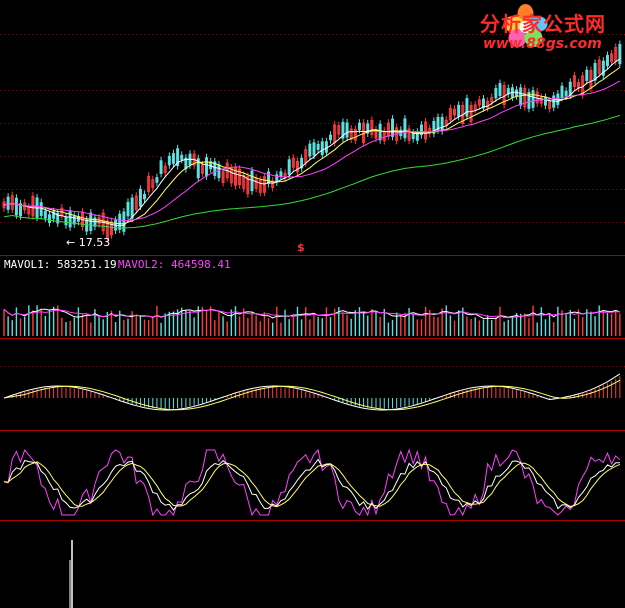 The image size is (625, 608). Describe the element at coordinates (543, 24) in the screenshot. I see `logo-title: 分析家公式网` at that location.